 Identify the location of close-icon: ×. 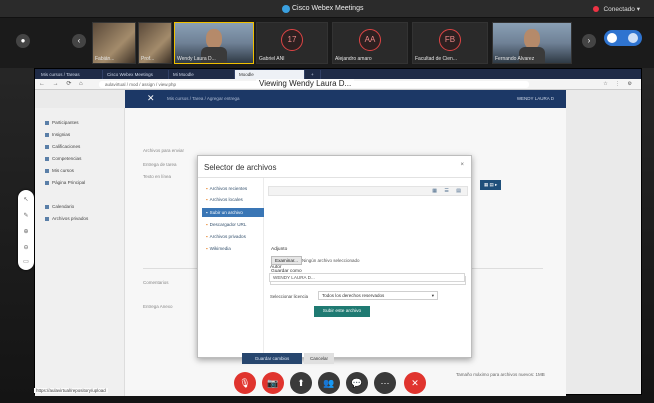
(462, 165).